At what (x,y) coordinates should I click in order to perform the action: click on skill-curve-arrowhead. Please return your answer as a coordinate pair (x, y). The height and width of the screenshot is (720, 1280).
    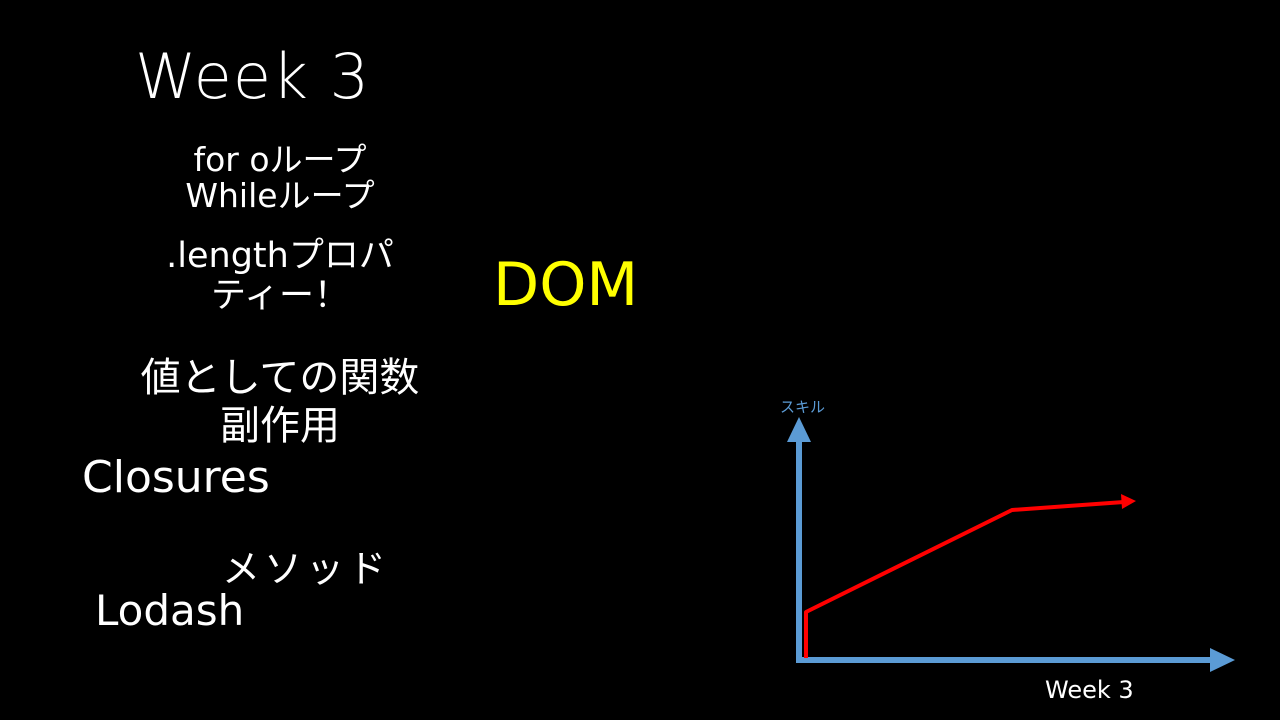
    Looking at the image, I should click on (1128, 501).